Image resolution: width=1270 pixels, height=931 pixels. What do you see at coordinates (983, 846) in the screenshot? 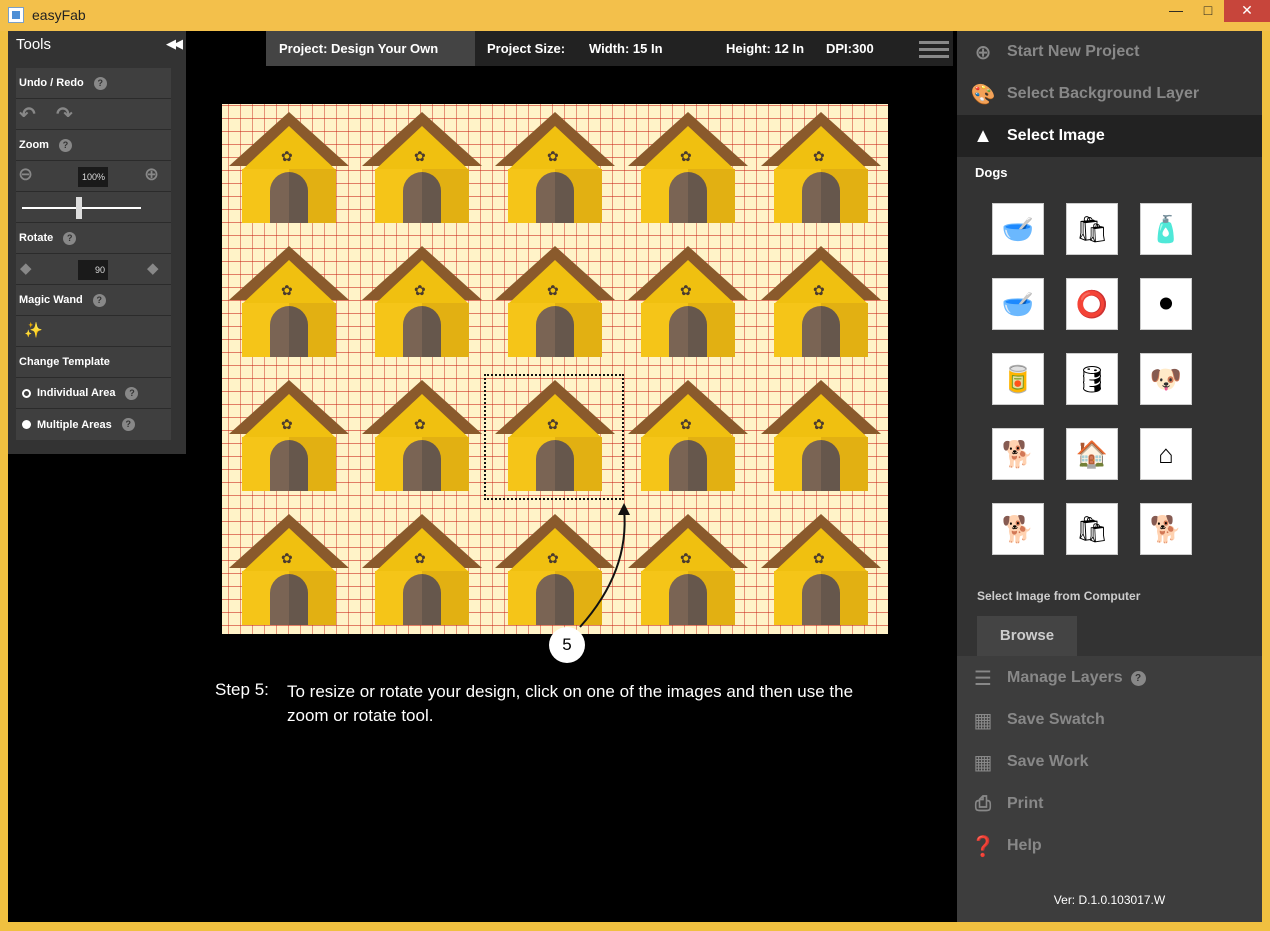
I see `question-icon: ❓` at bounding box center [983, 846].